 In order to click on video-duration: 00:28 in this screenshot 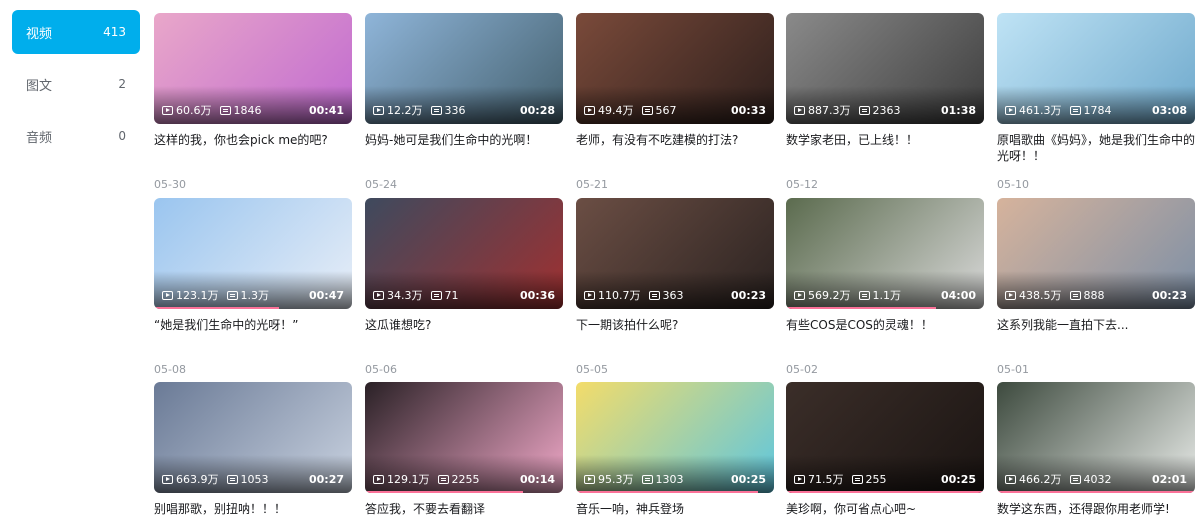, I will do `click(537, 110)`.